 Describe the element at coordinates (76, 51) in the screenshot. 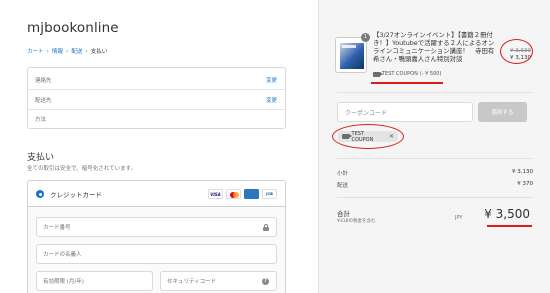

I see `breadcrumb-shipping: 配送` at that location.